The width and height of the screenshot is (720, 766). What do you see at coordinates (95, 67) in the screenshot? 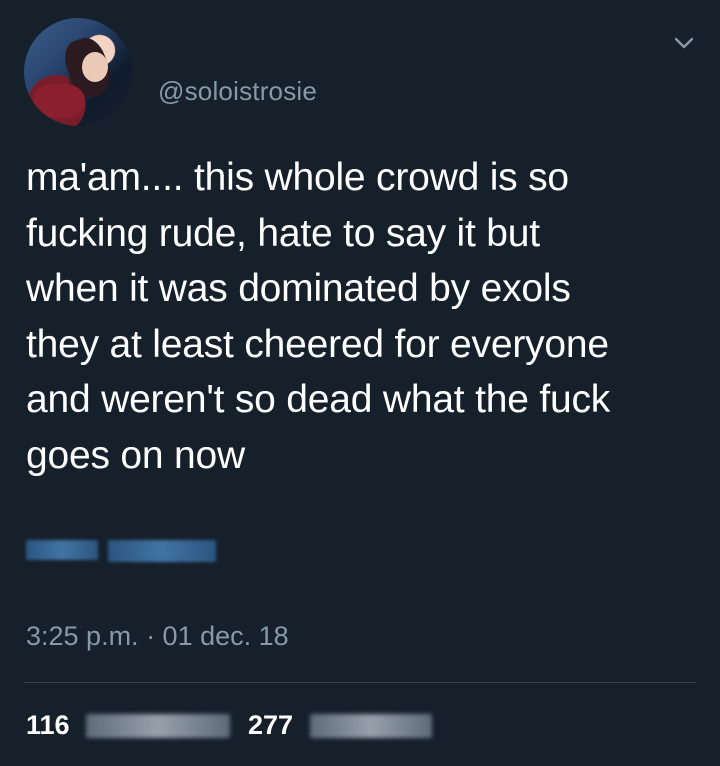
I see `avatar-face` at bounding box center [95, 67].